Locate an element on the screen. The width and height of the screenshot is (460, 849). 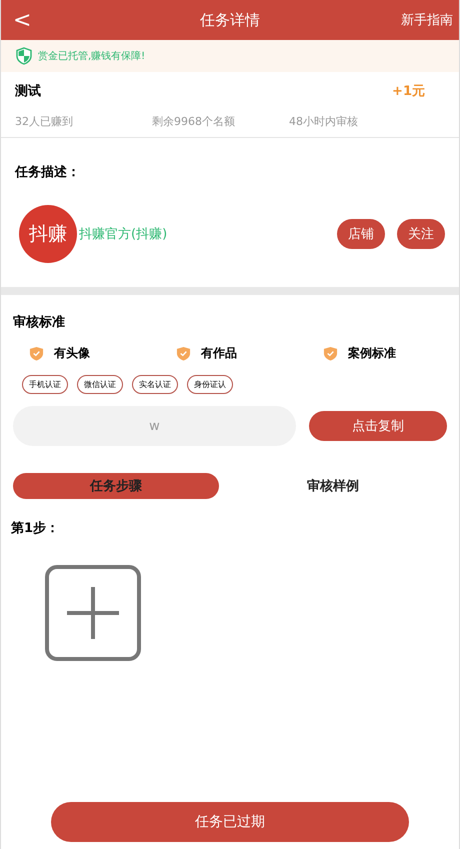
verification-tag: 身份证认 is located at coordinates (210, 384).